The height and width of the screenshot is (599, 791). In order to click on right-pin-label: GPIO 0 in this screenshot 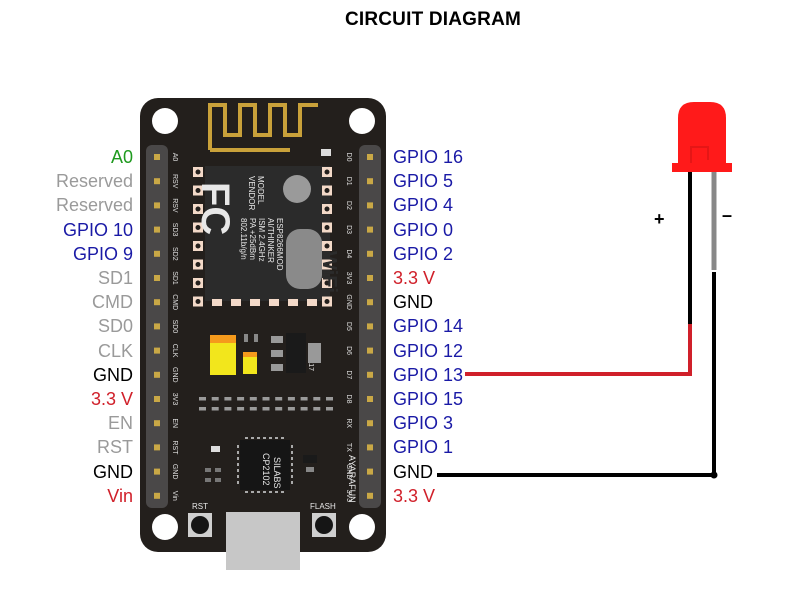, I will do `click(423, 229)`.